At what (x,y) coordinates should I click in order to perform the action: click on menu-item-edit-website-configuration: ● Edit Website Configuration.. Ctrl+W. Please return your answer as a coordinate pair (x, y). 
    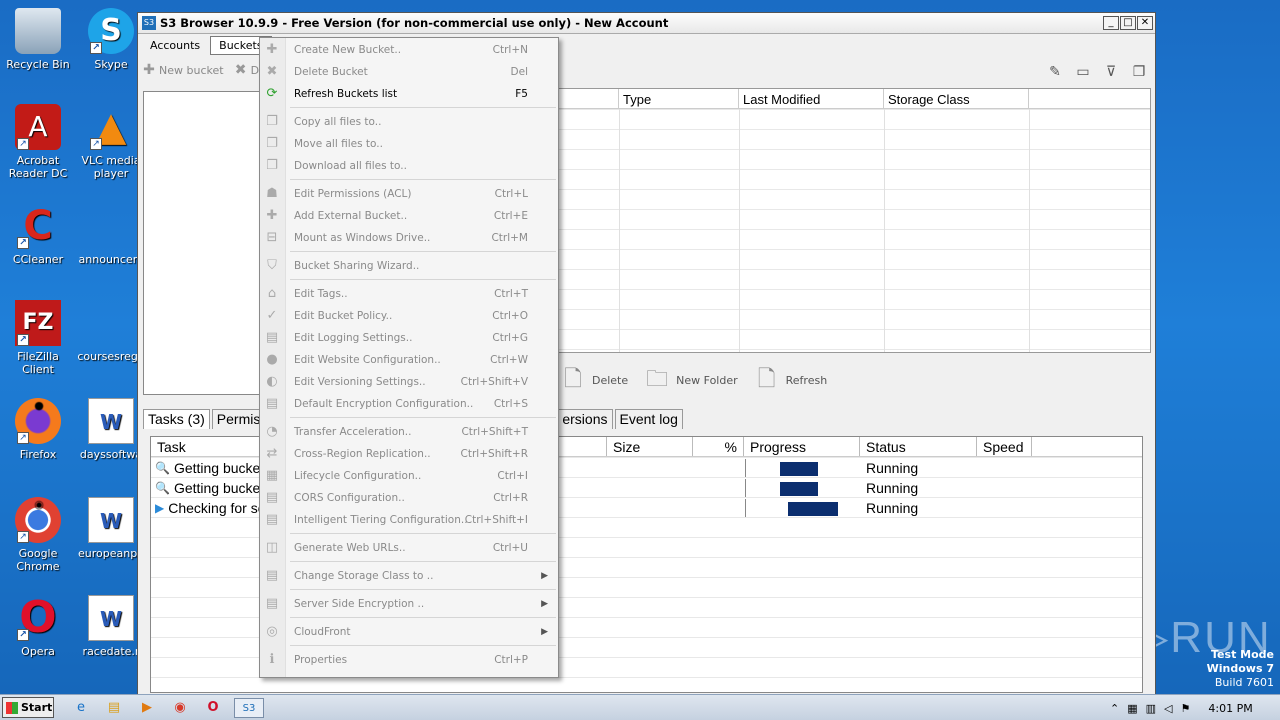
    Looking at the image, I should click on (409, 360).